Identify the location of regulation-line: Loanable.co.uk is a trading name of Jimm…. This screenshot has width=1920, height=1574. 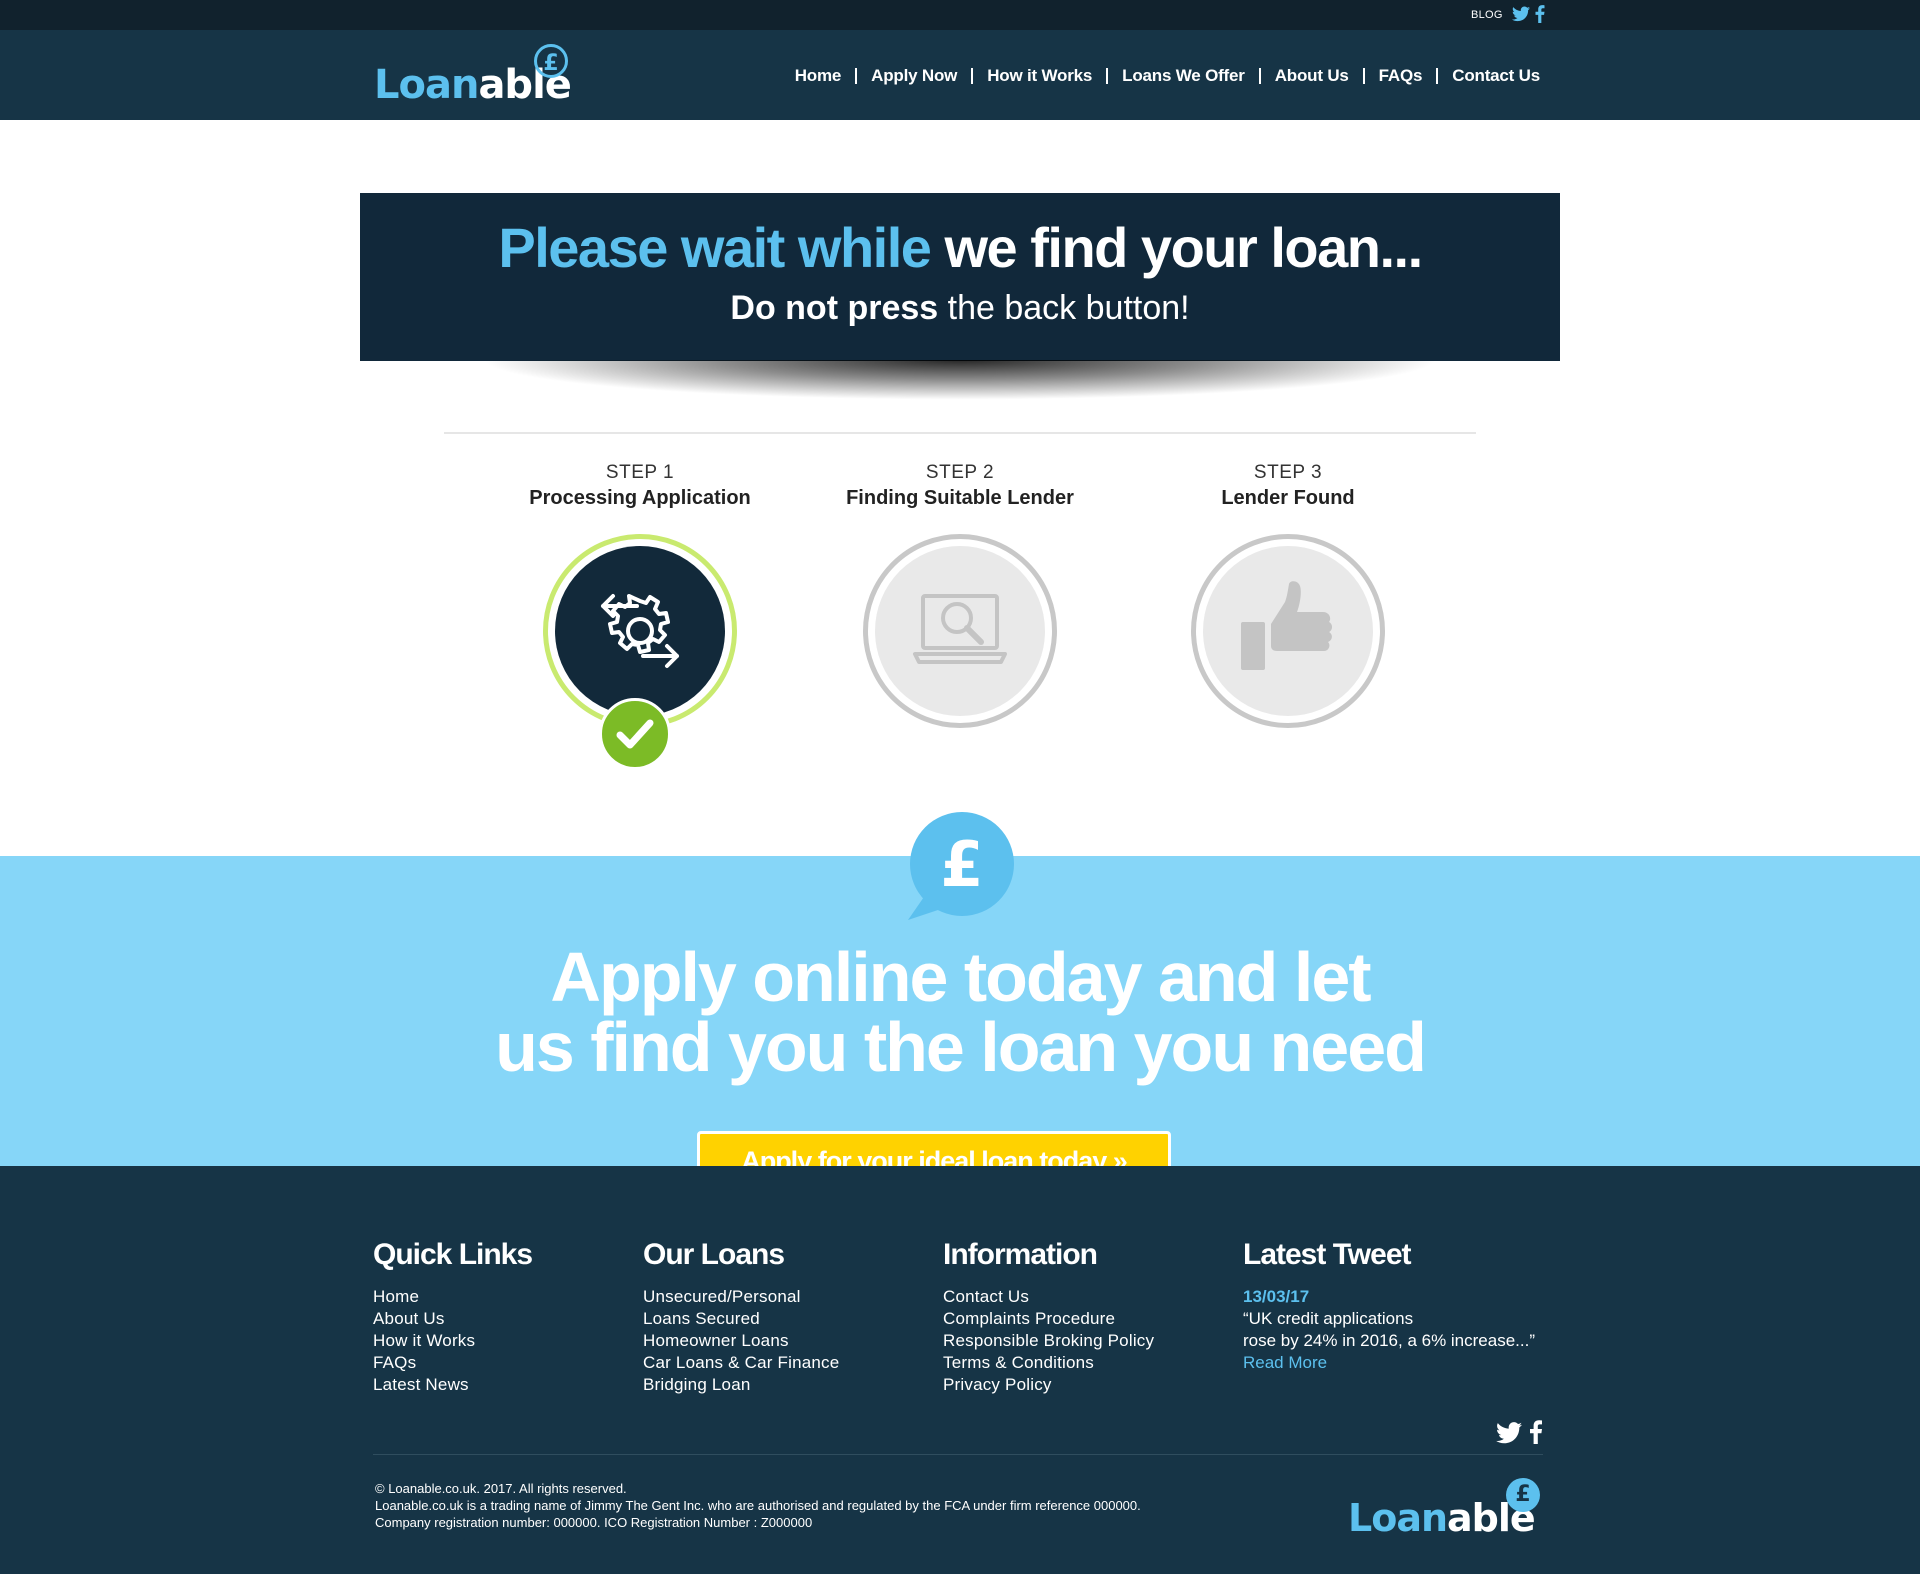
(758, 1505).